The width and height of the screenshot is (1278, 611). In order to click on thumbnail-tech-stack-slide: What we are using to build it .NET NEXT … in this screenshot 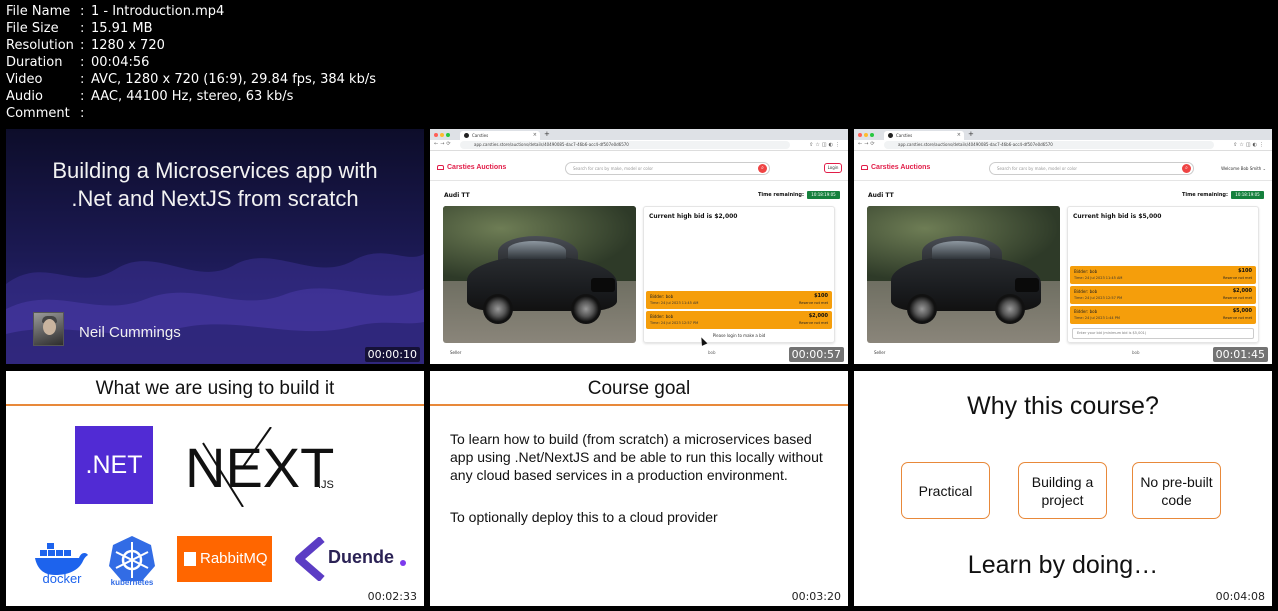, I will do `click(215, 488)`.